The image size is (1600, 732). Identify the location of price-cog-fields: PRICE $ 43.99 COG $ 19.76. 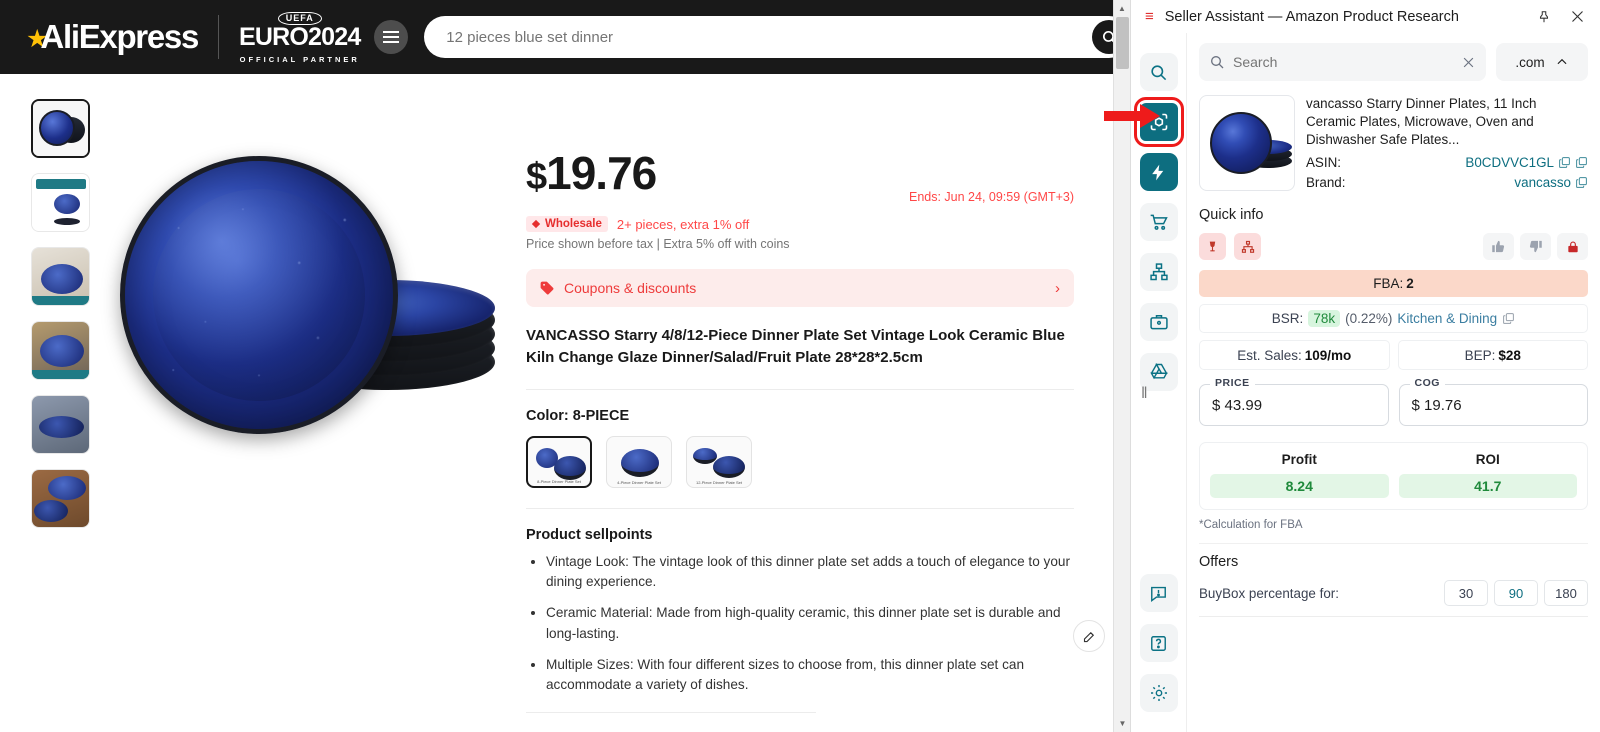
(1393, 401).